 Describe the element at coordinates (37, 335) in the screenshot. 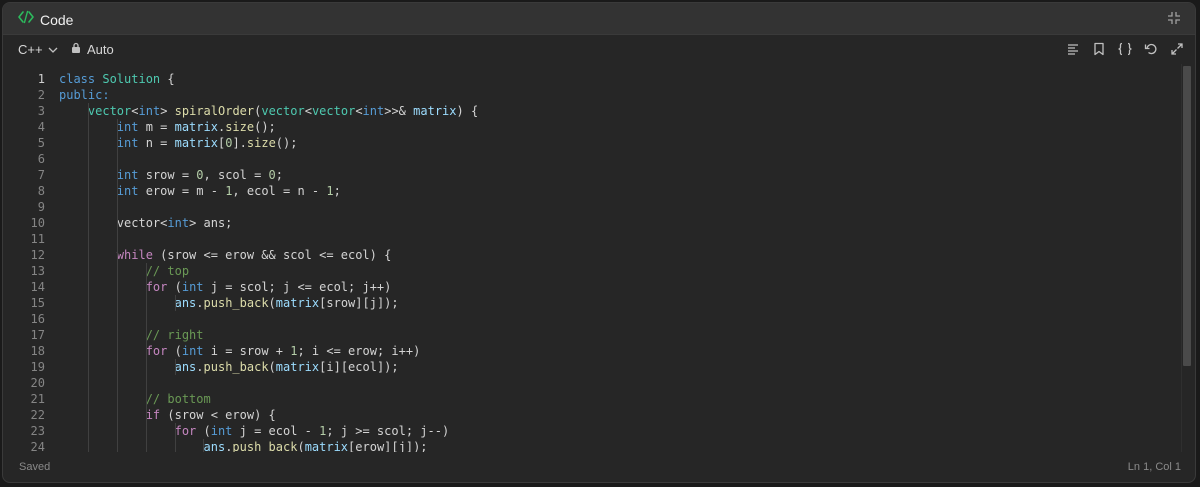

I see `line-number: 17` at that location.